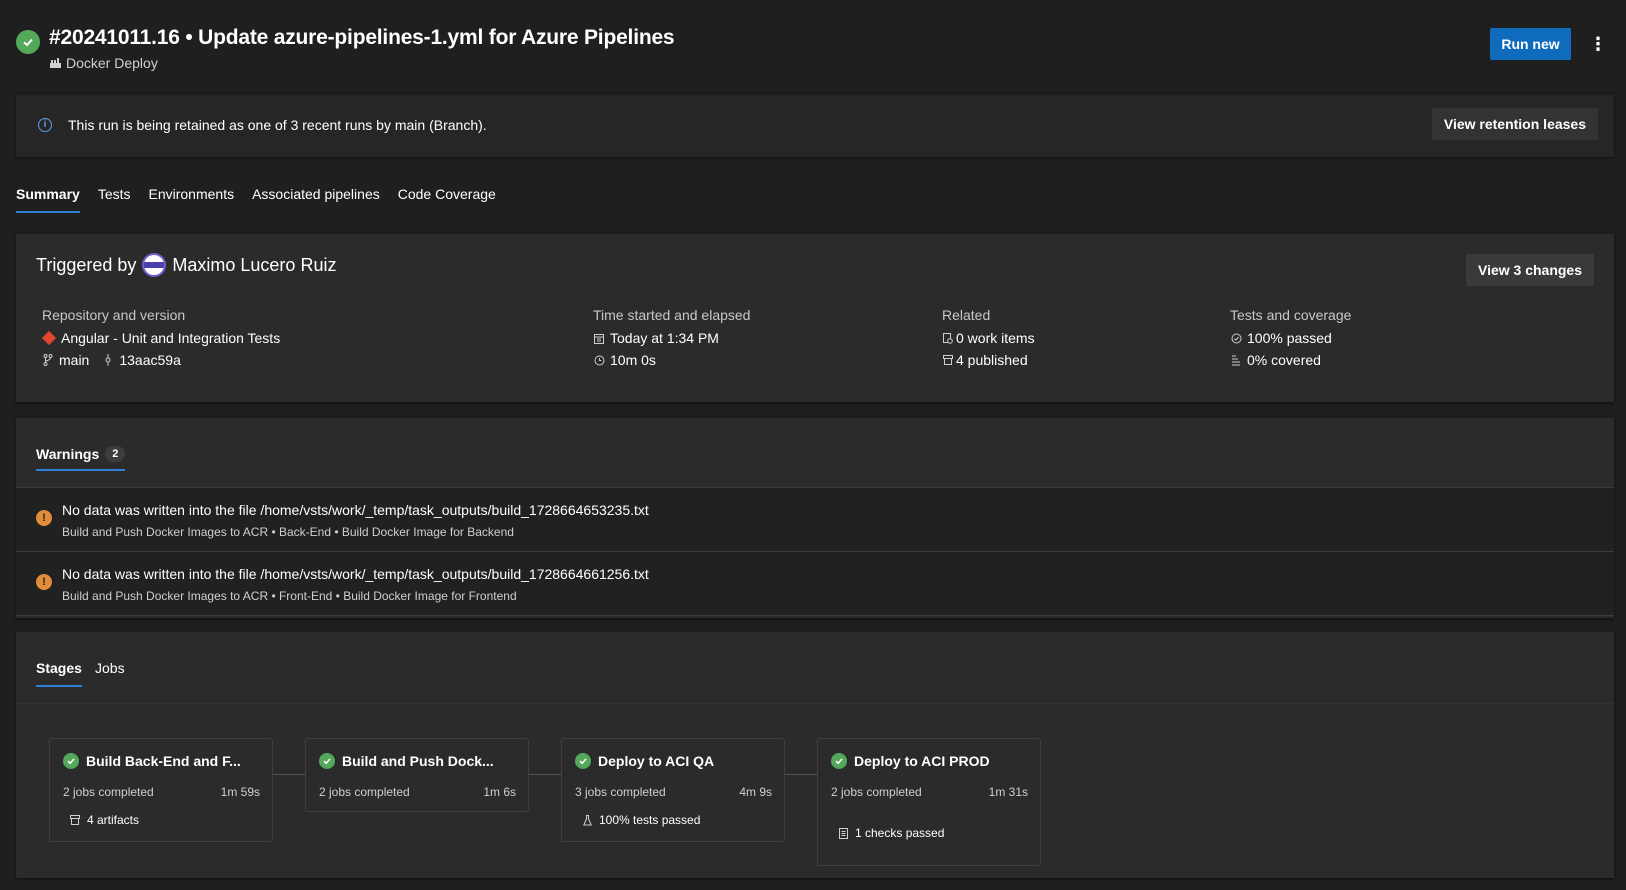 The width and height of the screenshot is (1626, 890). What do you see at coordinates (1598, 44) in the screenshot?
I see `more-actions-icon: ⋮` at bounding box center [1598, 44].